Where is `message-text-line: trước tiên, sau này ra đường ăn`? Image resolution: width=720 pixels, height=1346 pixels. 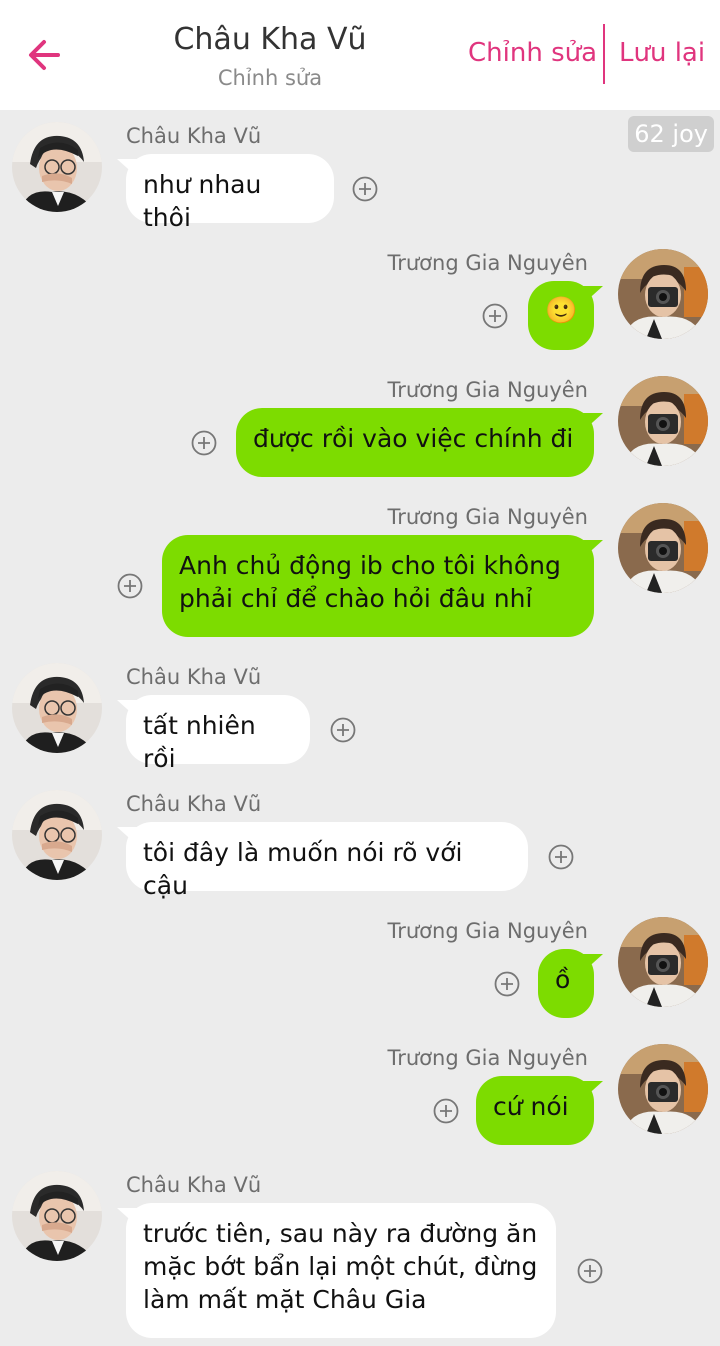
message-text-line: trước tiên, sau này ra đường ăn is located at coordinates (340, 1233).